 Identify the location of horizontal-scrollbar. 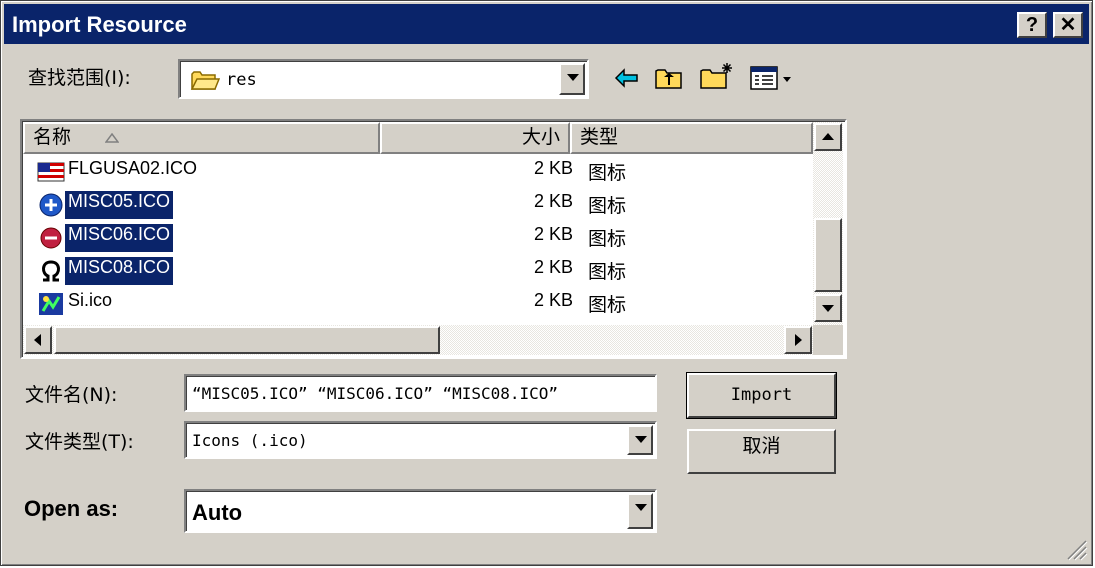
(418, 340).